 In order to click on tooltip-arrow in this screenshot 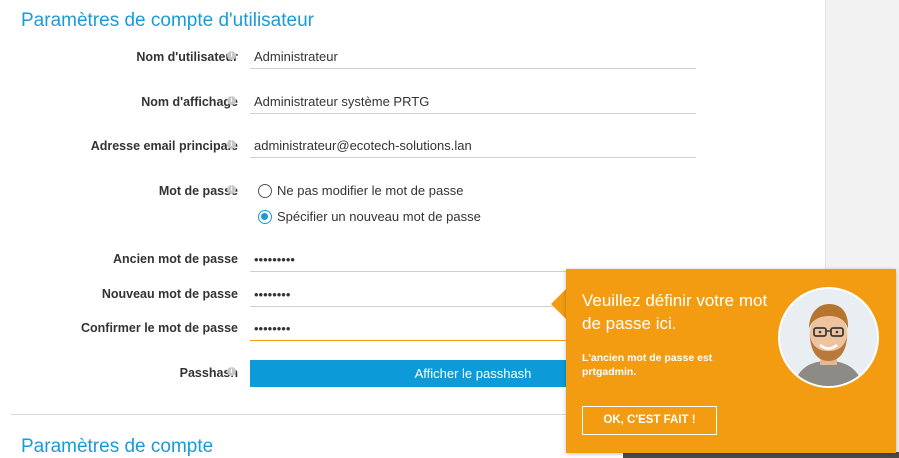, I will do `click(558, 304)`.